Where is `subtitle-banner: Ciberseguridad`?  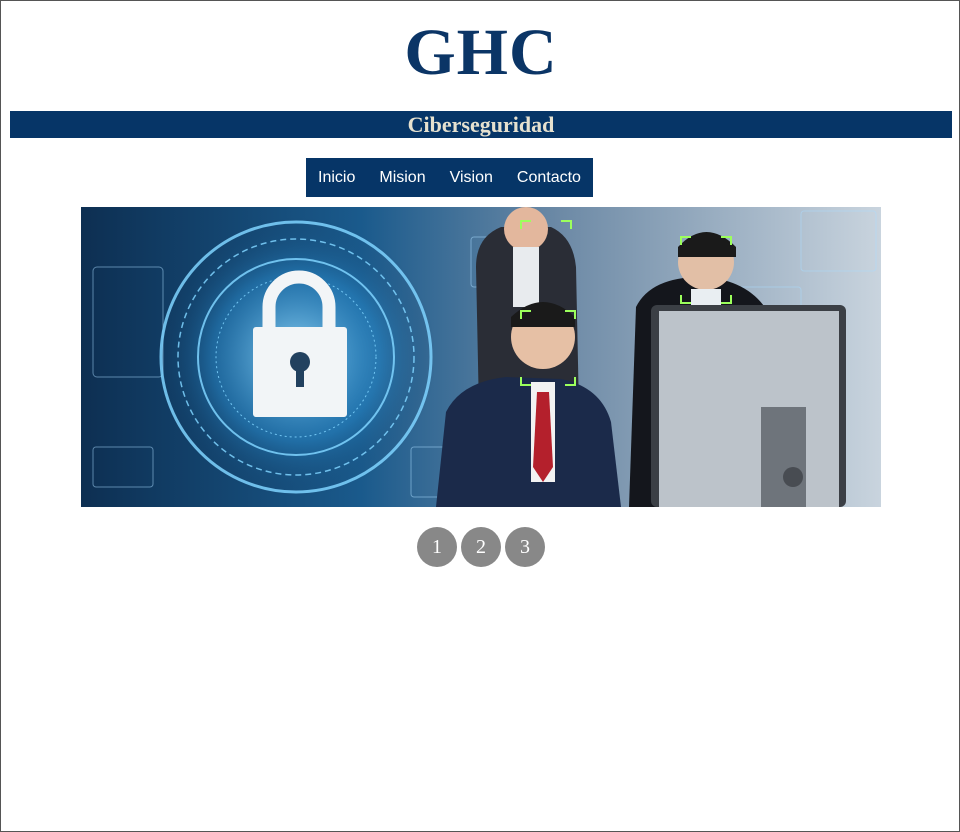
subtitle-banner: Ciberseguridad is located at coordinates (481, 124).